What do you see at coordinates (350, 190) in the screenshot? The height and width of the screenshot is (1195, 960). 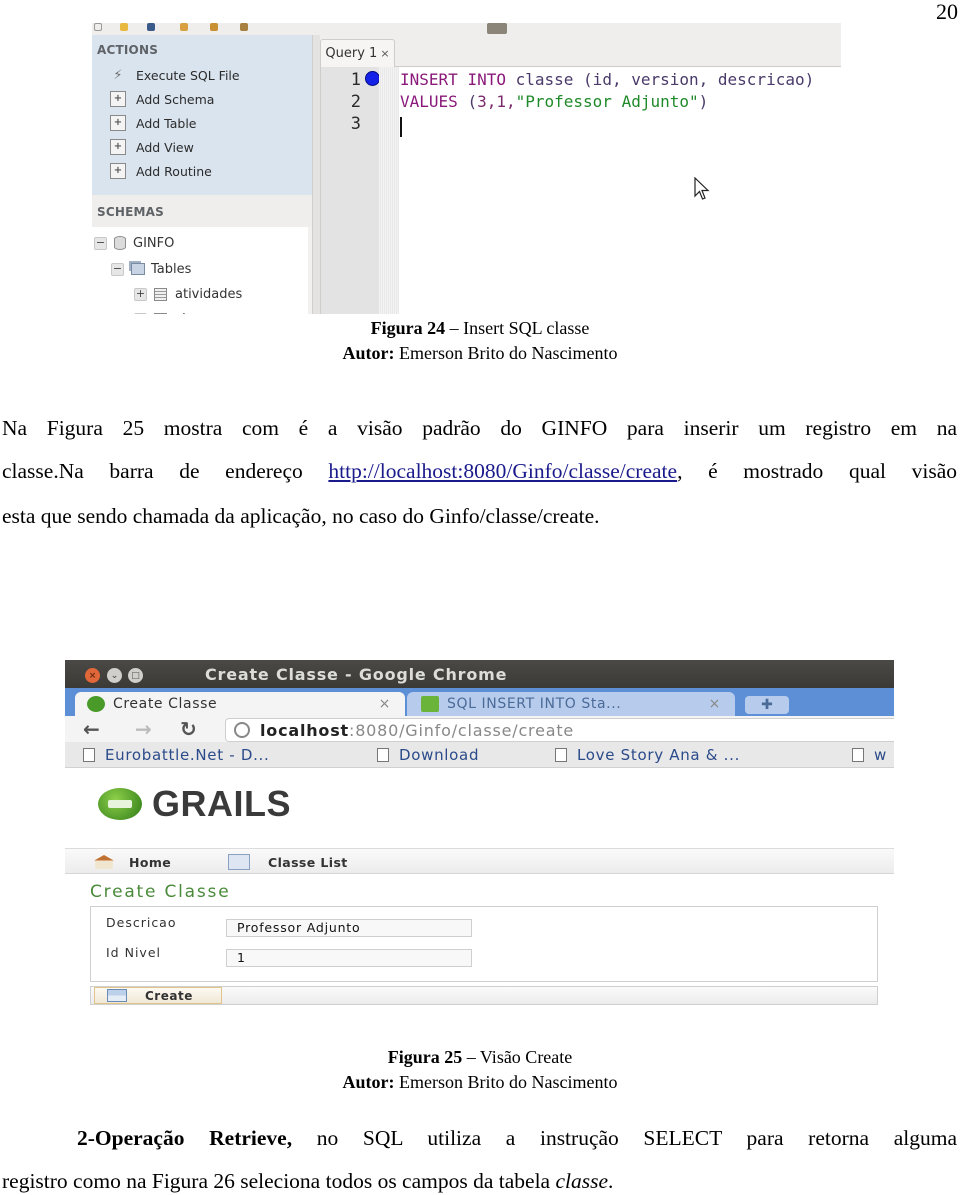 I see `line-number-gutter: 1 2 3` at bounding box center [350, 190].